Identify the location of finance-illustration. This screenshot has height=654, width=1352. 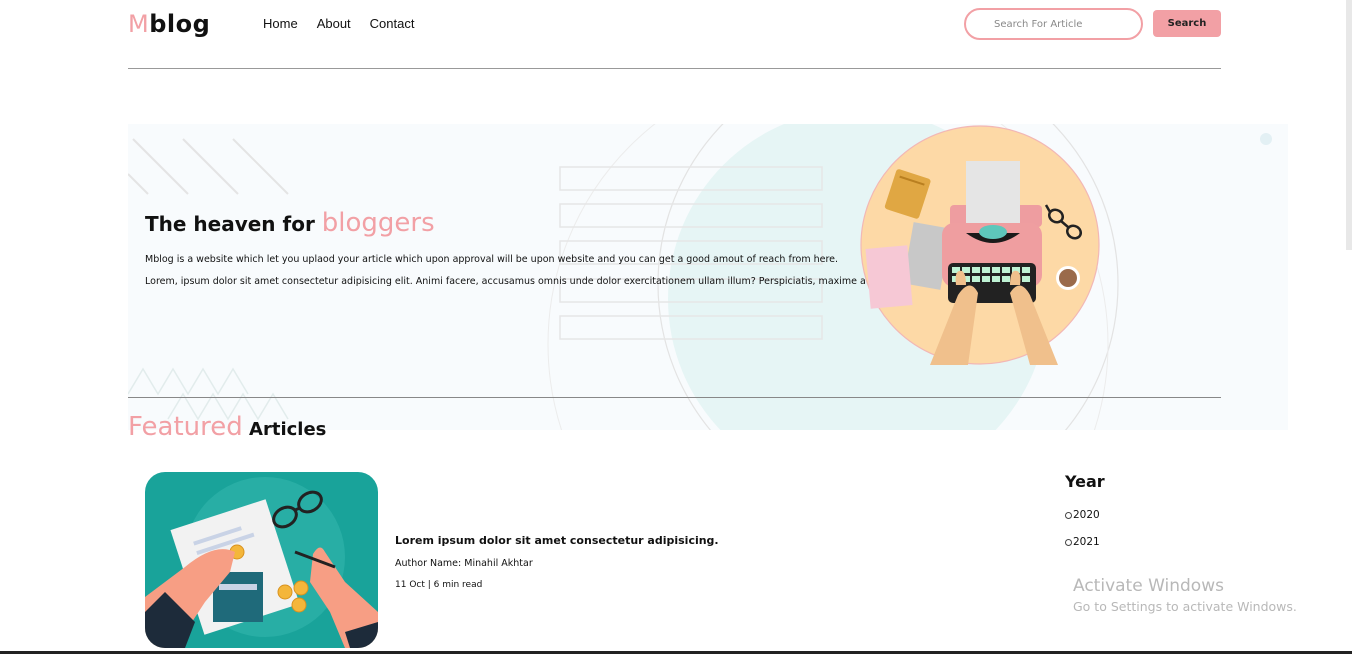
(261, 562).